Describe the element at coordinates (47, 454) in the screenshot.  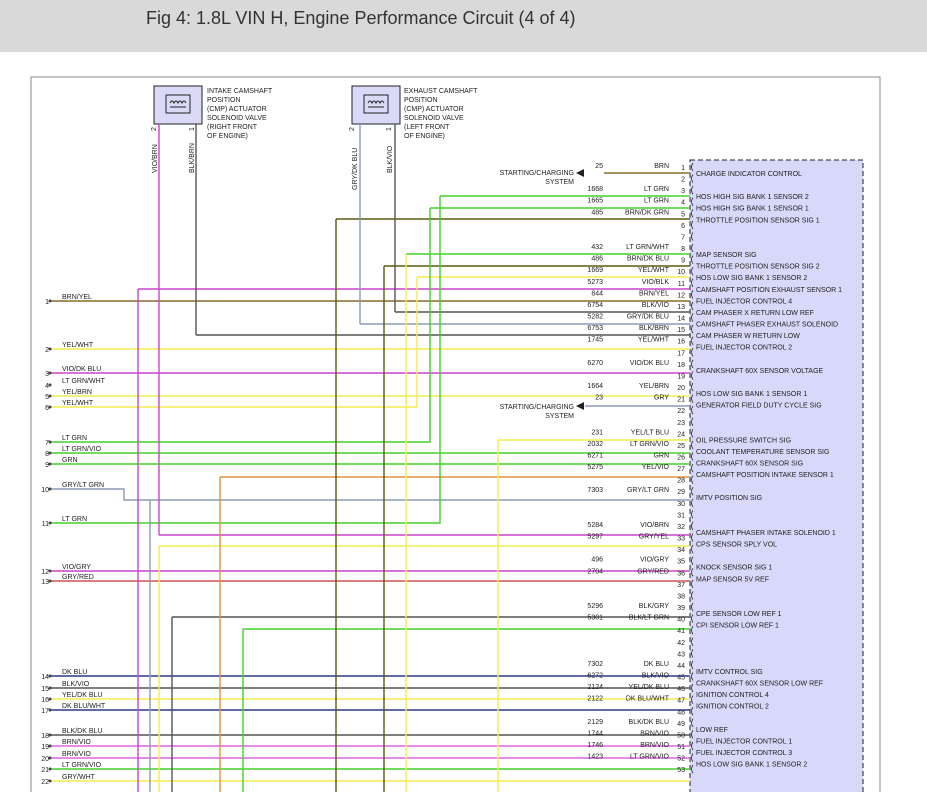
I see `left-terminal-number: 8` at that location.